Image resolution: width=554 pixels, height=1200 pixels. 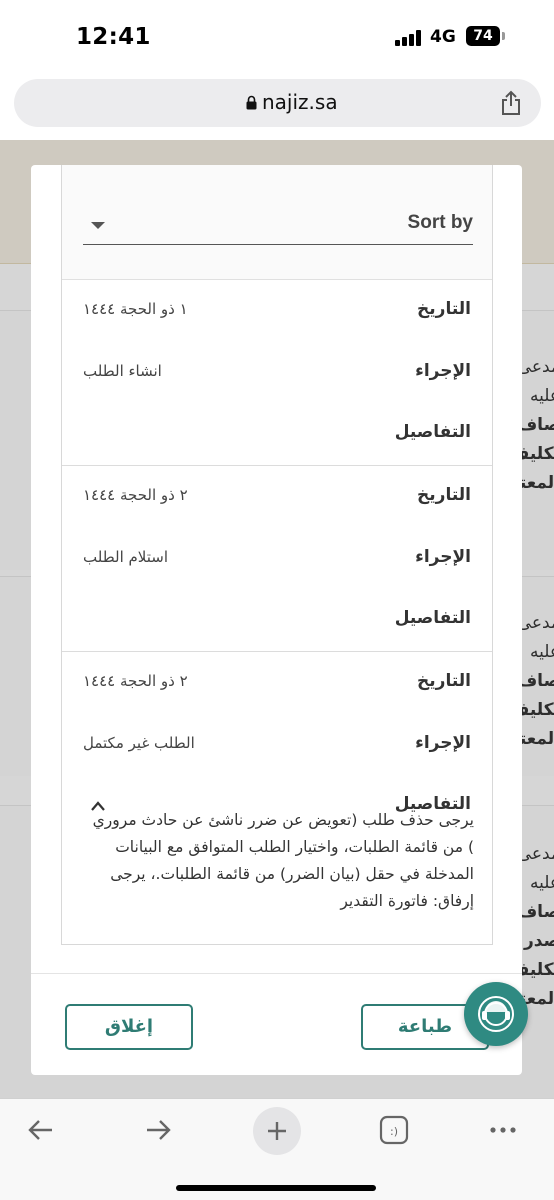 What do you see at coordinates (251, 102) in the screenshot?
I see `lock-icon` at bounding box center [251, 102].